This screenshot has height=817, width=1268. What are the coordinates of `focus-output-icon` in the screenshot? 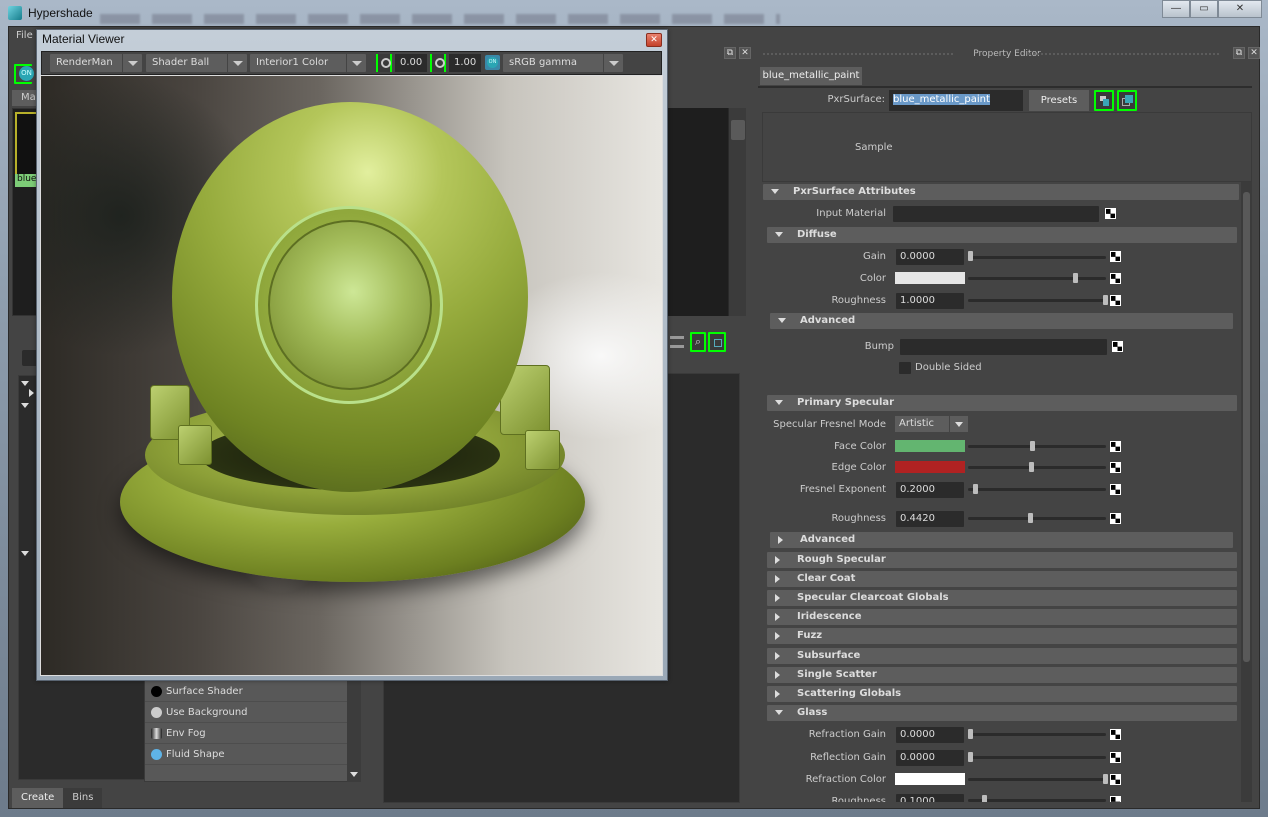 It's located at (1127, 100).